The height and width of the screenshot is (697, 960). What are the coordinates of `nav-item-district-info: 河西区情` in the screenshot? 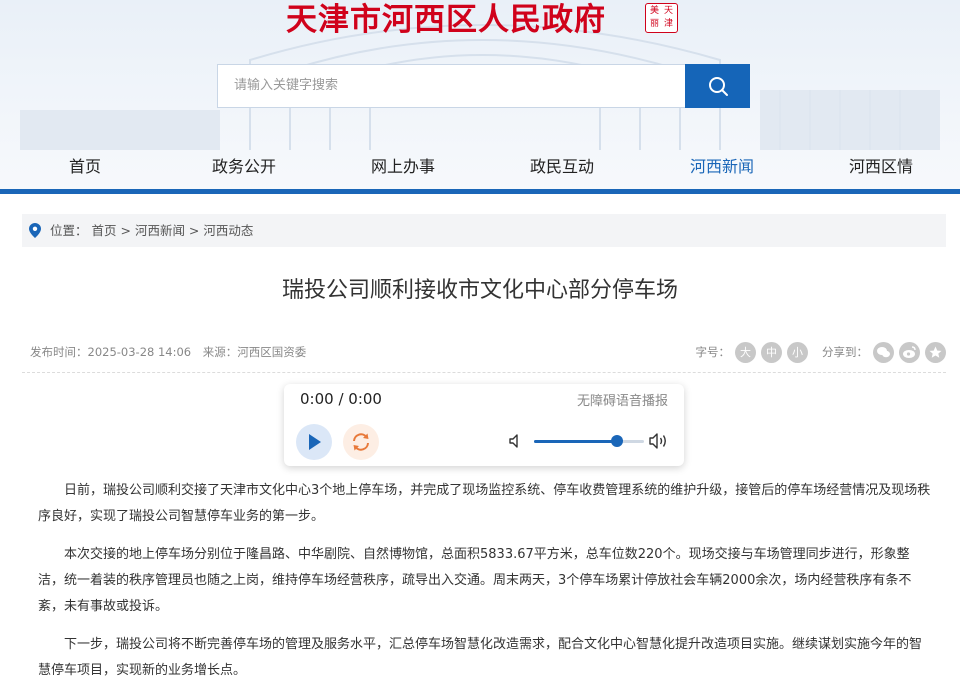 It's located at (881, 167).